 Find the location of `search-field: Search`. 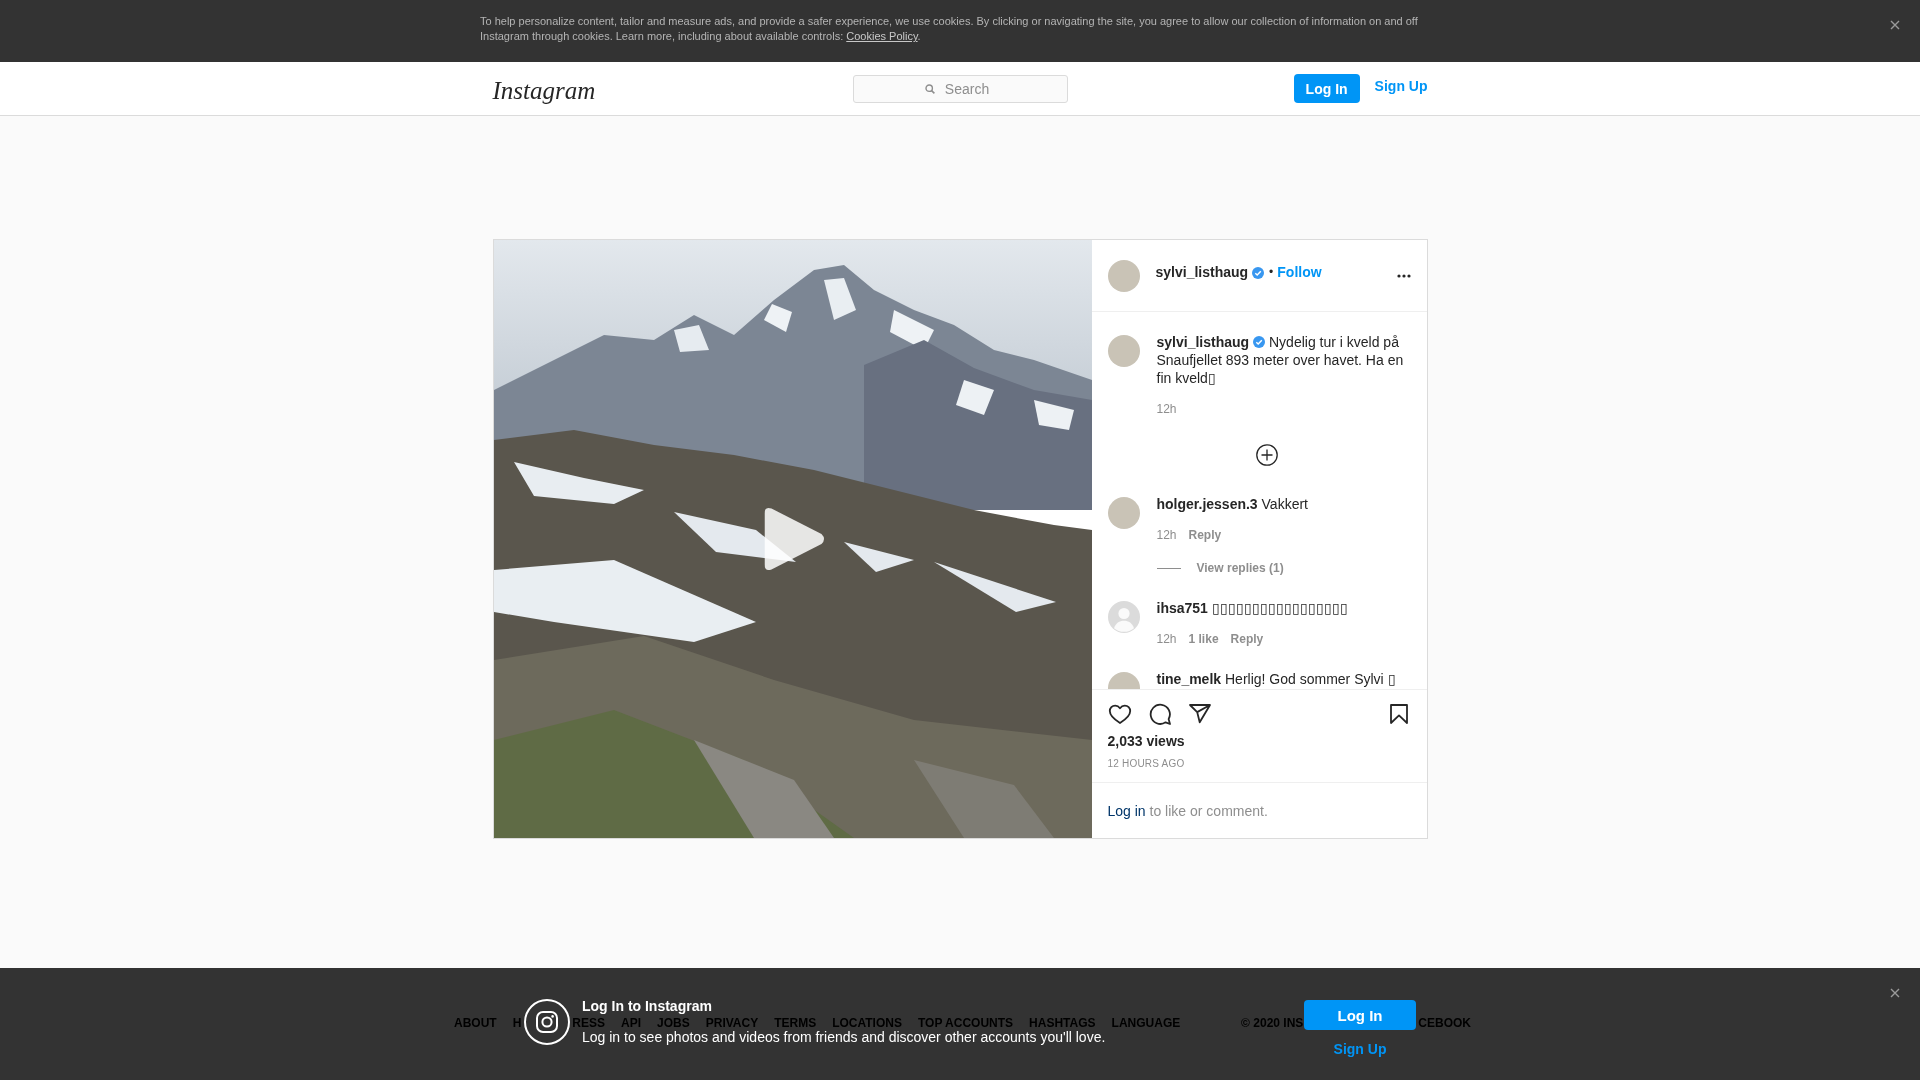

search-field: Search is located at coordinates (960, 88).